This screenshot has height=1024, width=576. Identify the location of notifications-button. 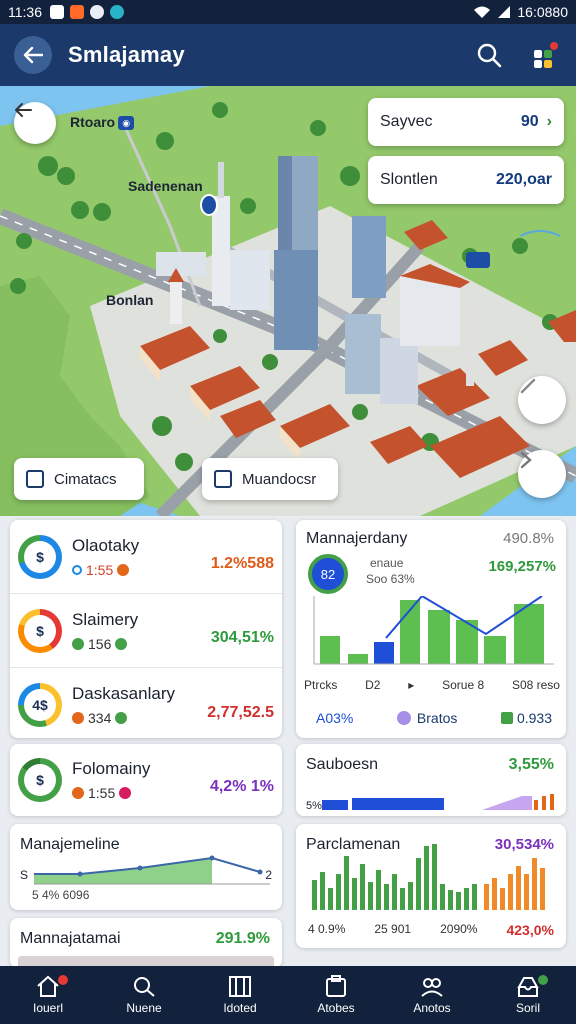
(547, 55).